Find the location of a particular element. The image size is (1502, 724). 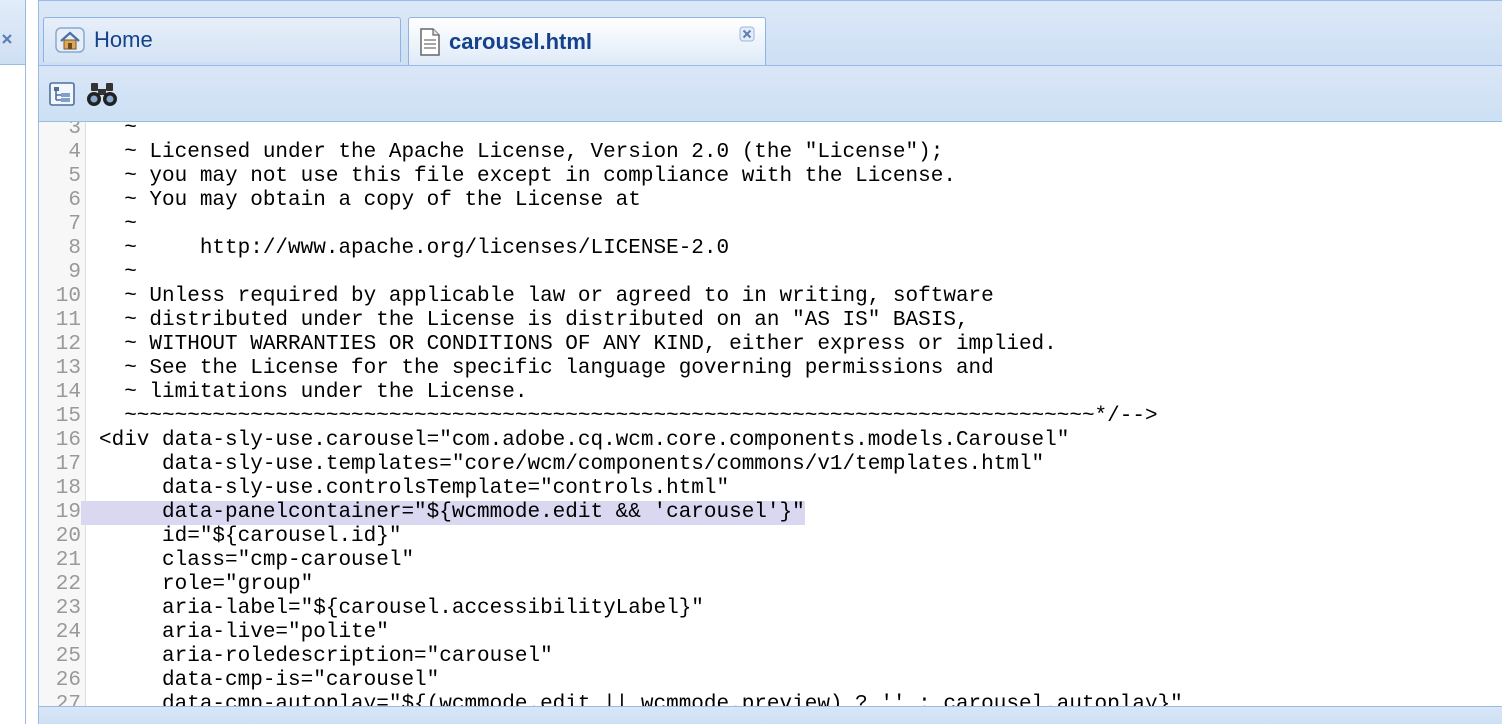

line-number: 10 is located at coordinates (68, 296).